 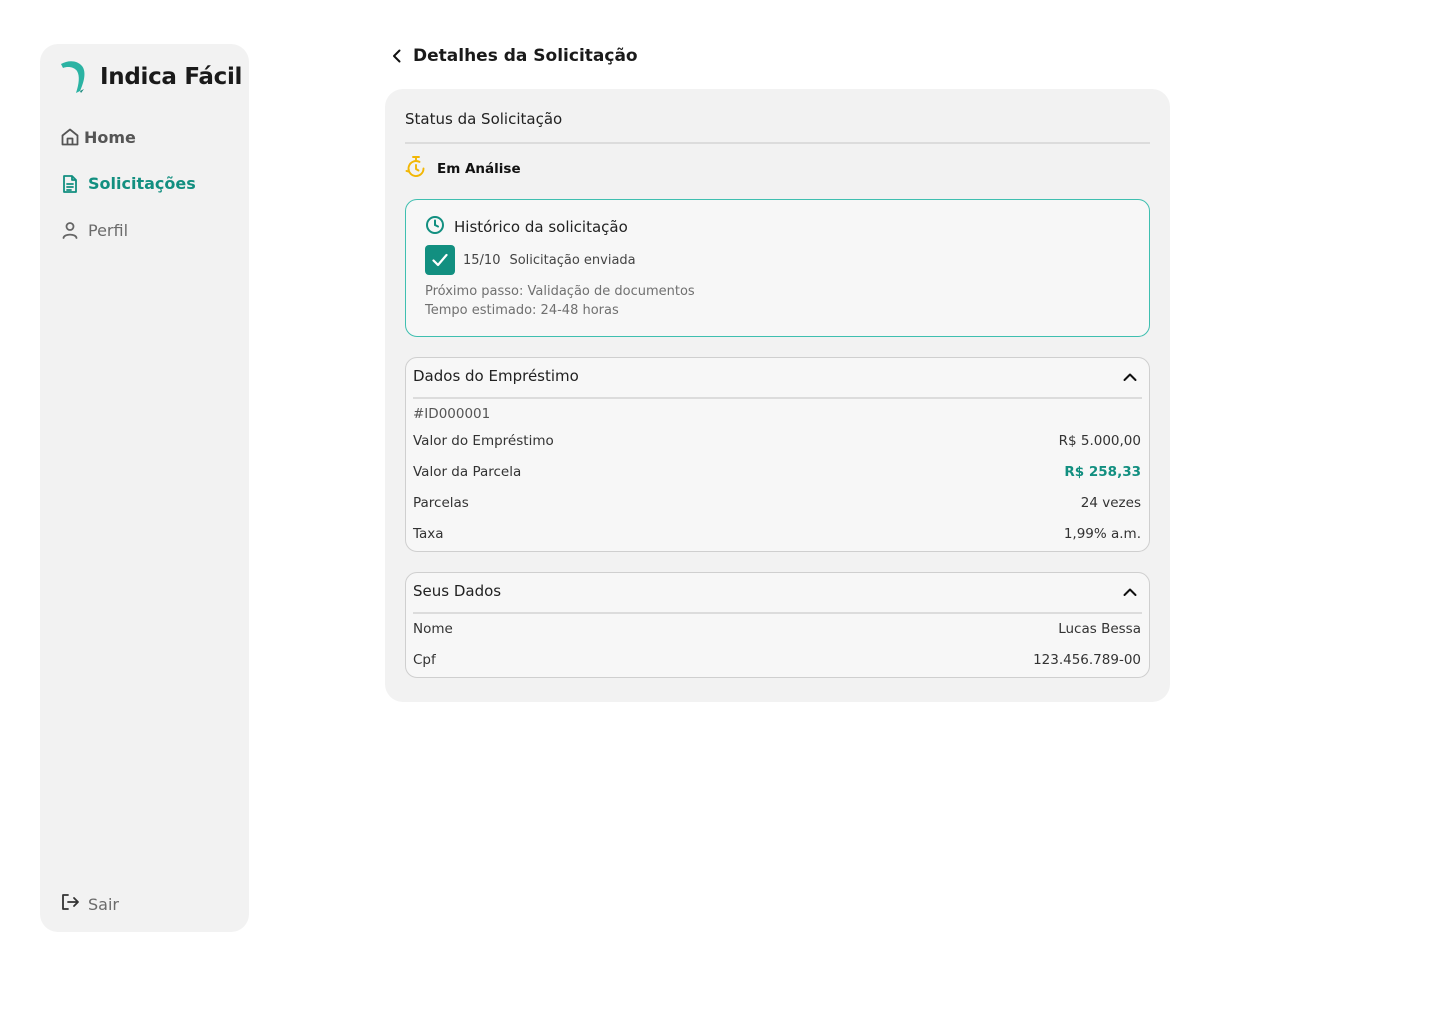 I want to click on history-item: 15/10 Solicitação enviada, so click(x=530, y=260).